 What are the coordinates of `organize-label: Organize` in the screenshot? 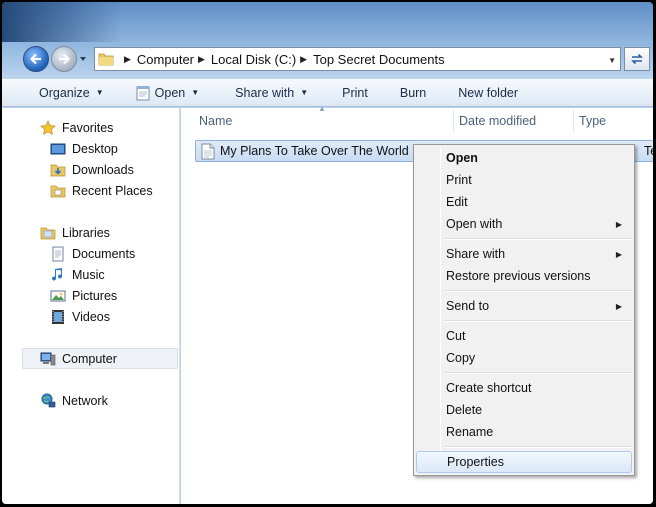 It's located at (64, 92).